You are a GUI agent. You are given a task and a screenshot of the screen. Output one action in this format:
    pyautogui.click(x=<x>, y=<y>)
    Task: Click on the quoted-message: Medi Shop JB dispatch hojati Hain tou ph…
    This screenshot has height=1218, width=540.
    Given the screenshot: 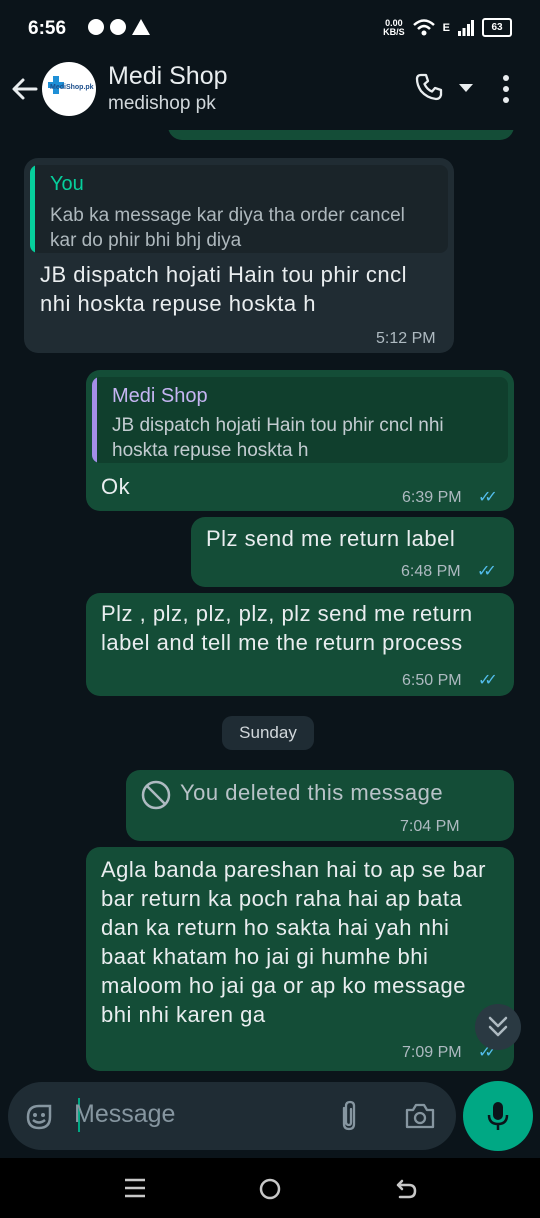 What is the action you would take?
    pyautogui.click(x=300, y=420)
    